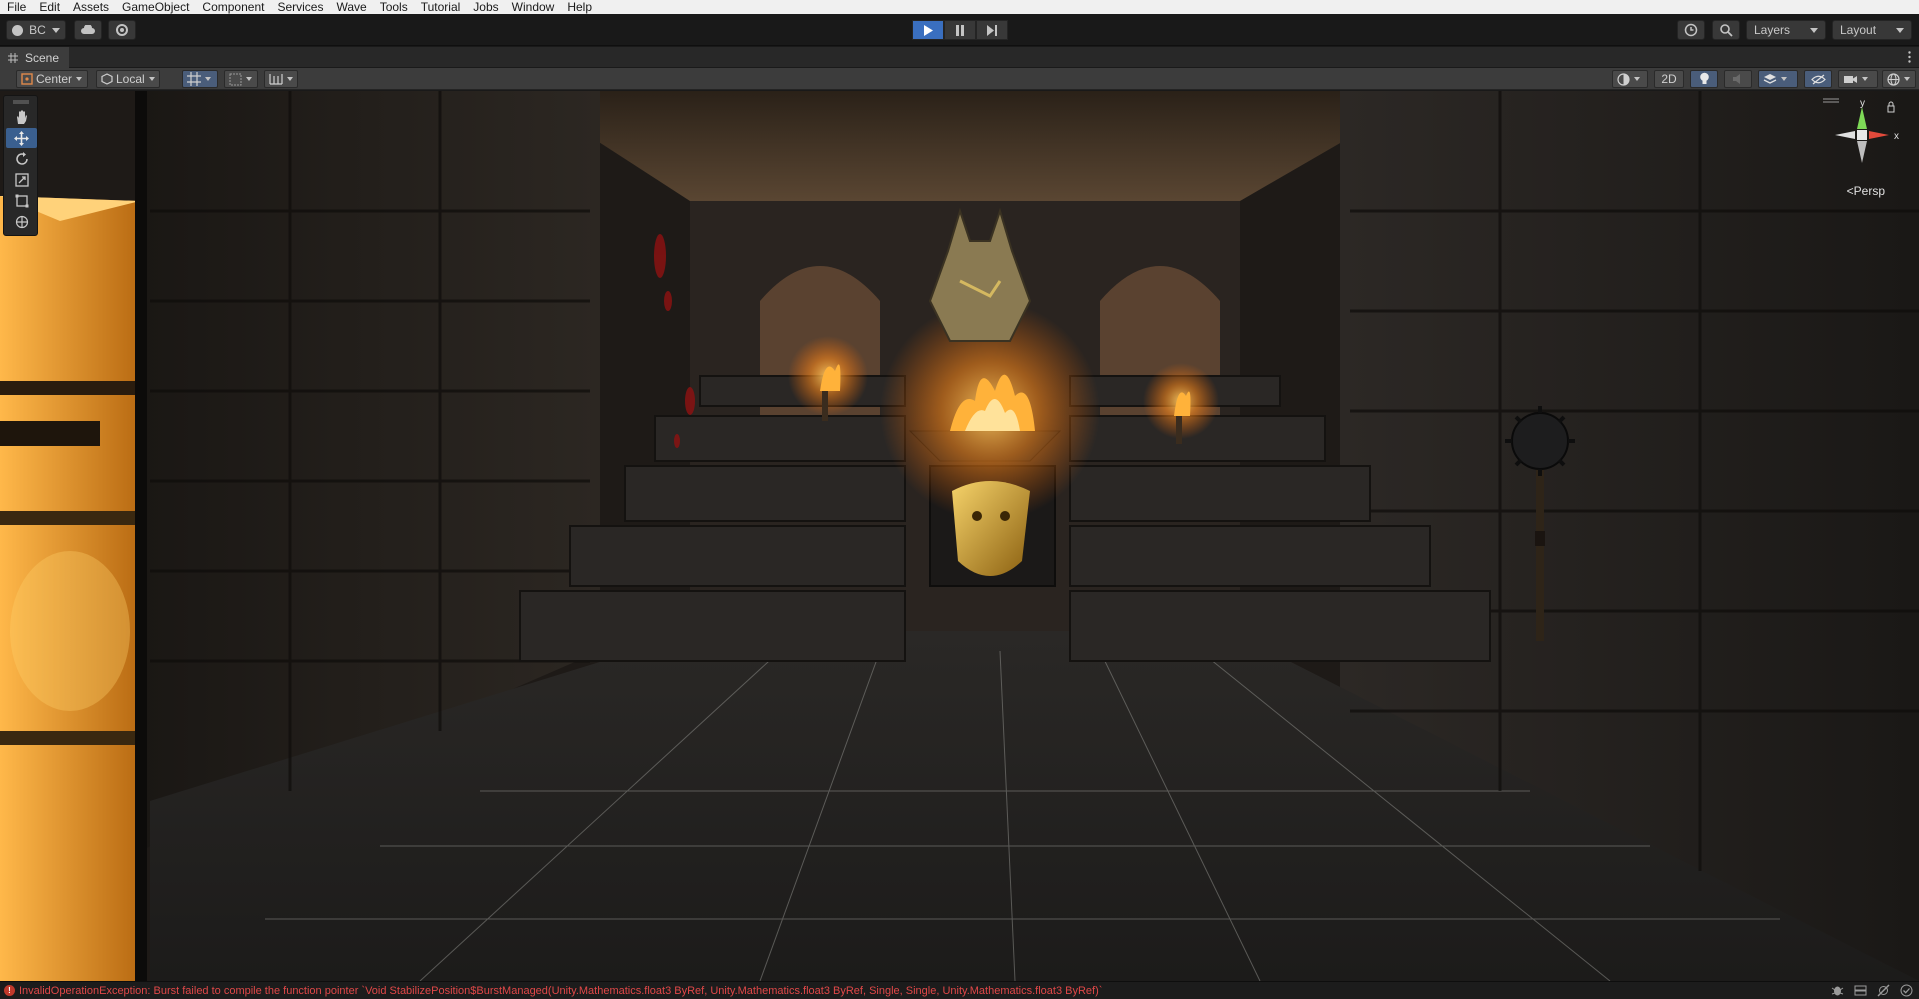 Image resolution: width=1919 pixels, height=999 pixels. I want to click on draw-mode-dropdown, so click(1630, 79).